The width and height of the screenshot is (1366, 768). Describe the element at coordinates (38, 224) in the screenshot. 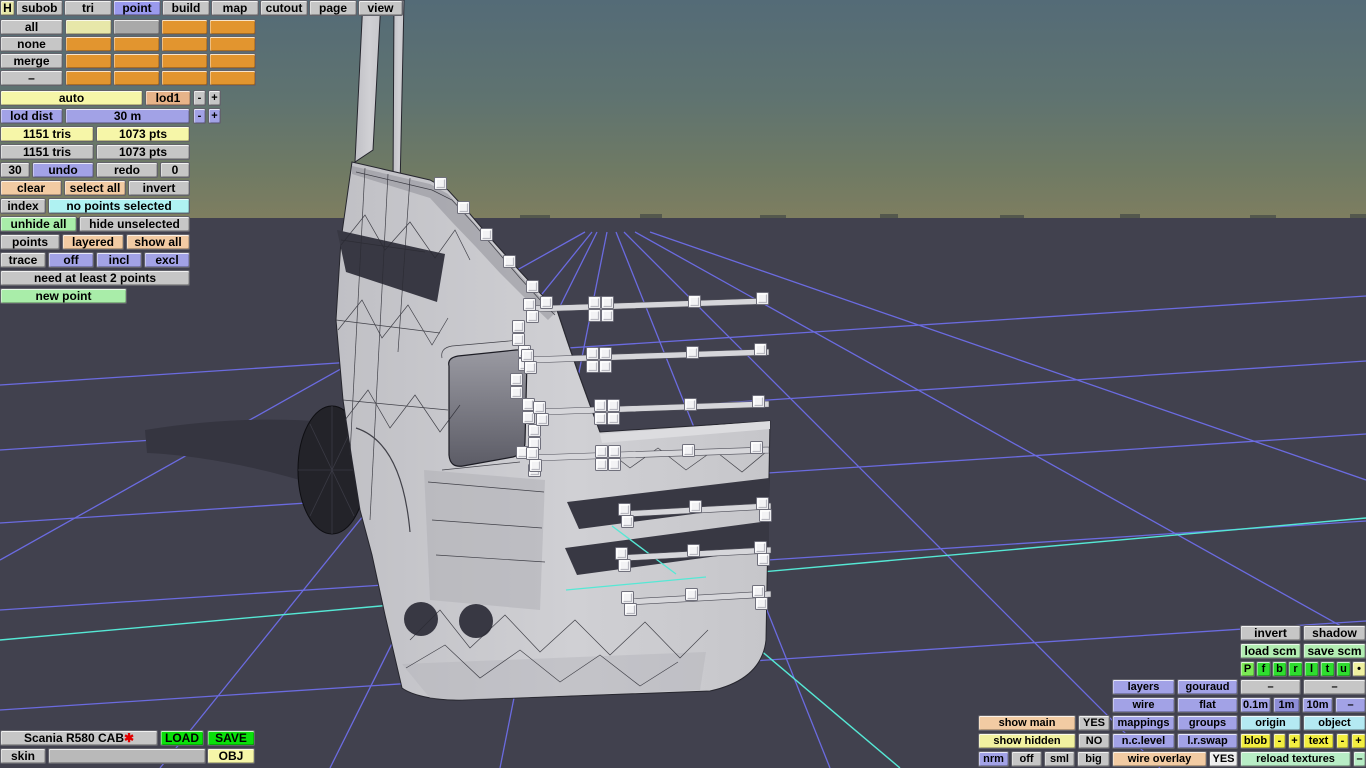

I see `unhide-all-button: unhide all` at that location.